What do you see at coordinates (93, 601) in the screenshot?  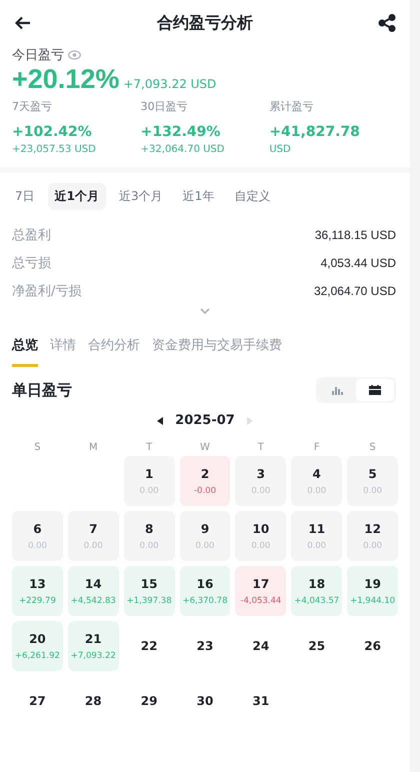 I see `day-pnl: +4,542.83` at bounding box center [93, 601].